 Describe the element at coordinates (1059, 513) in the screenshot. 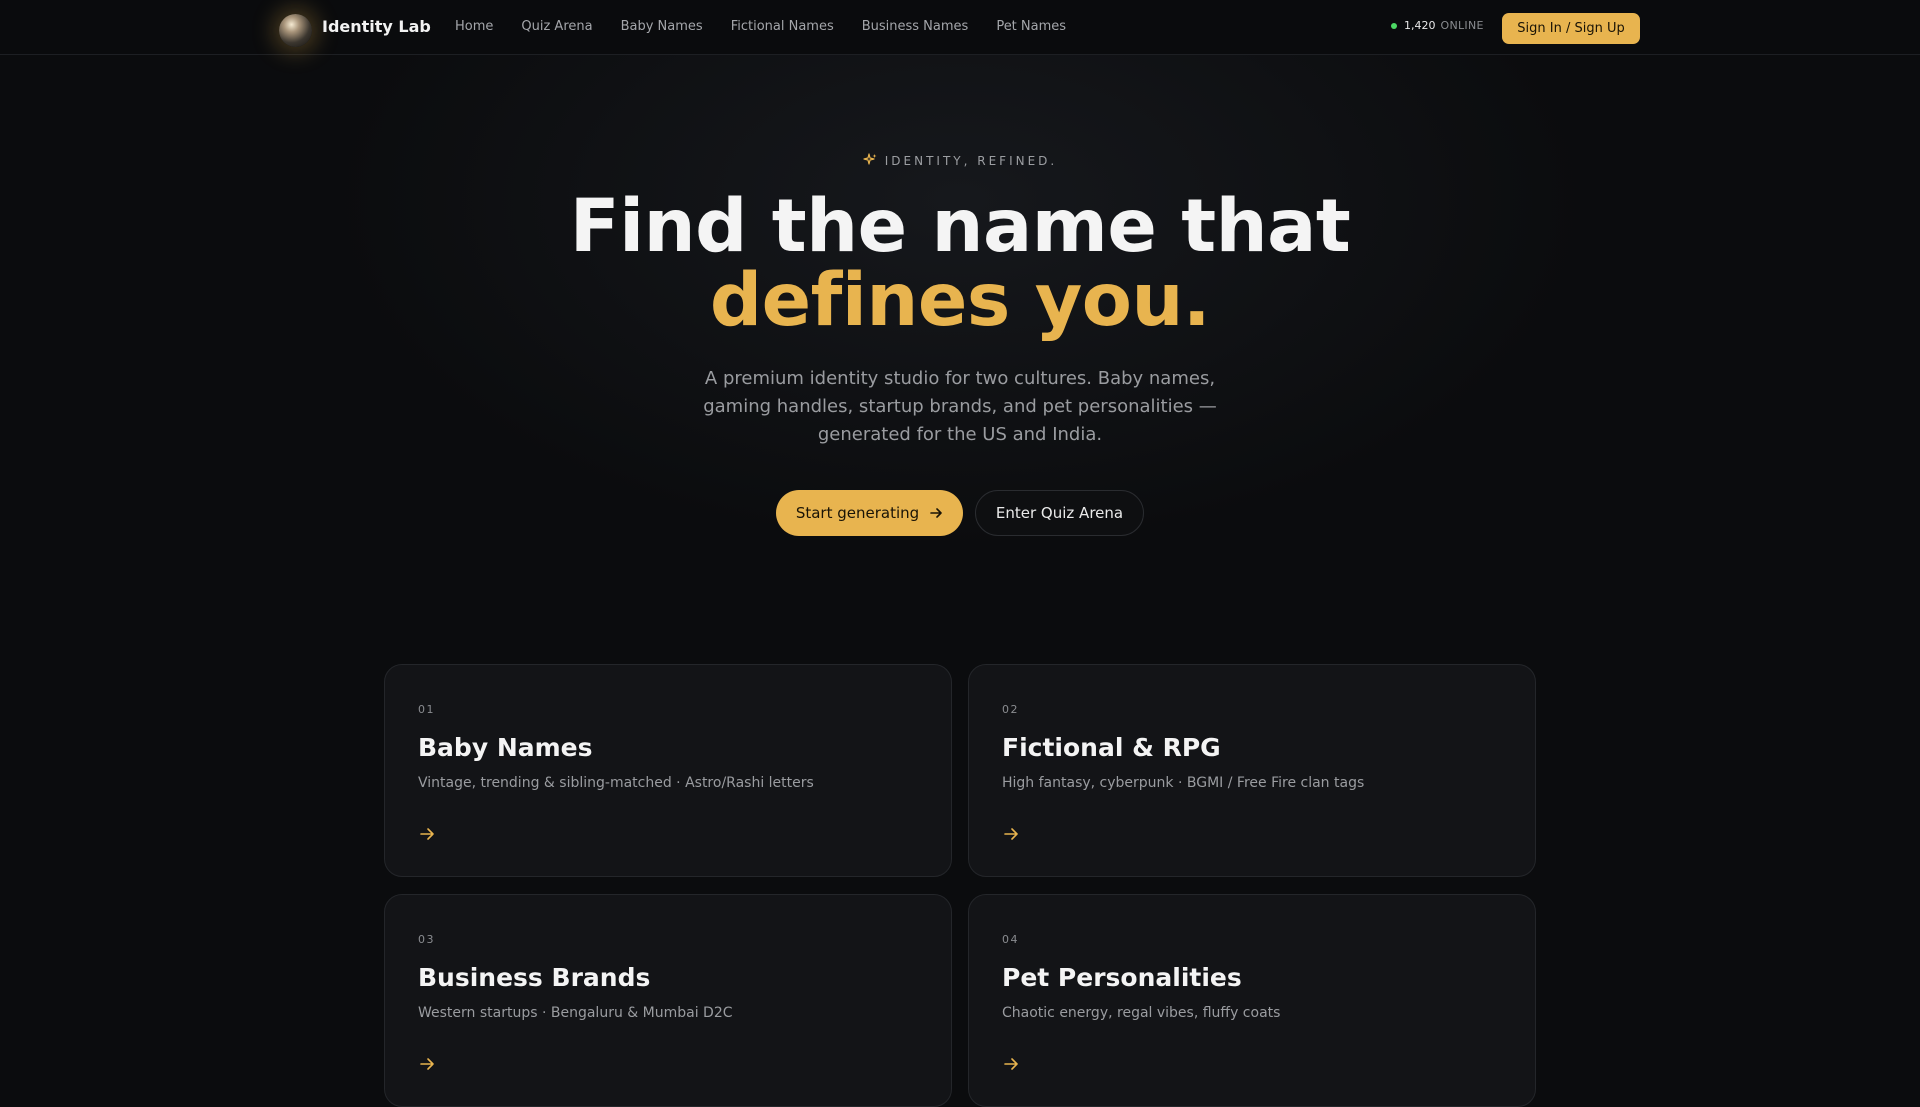

I see `enter-quiz-arena-button: Enter Quiz Arena` at that location.